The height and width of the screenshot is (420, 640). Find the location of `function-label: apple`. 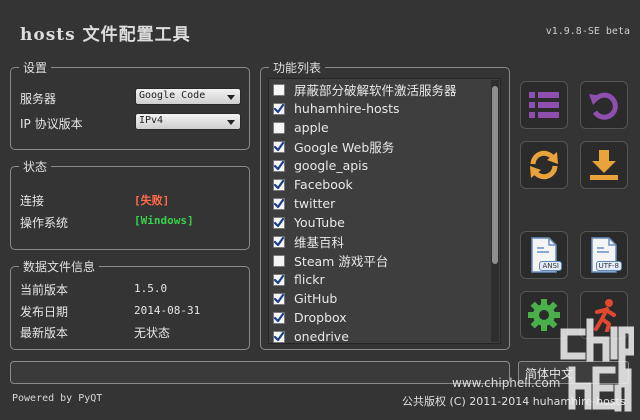

function-label: apple is located at coordinates (311, 127).